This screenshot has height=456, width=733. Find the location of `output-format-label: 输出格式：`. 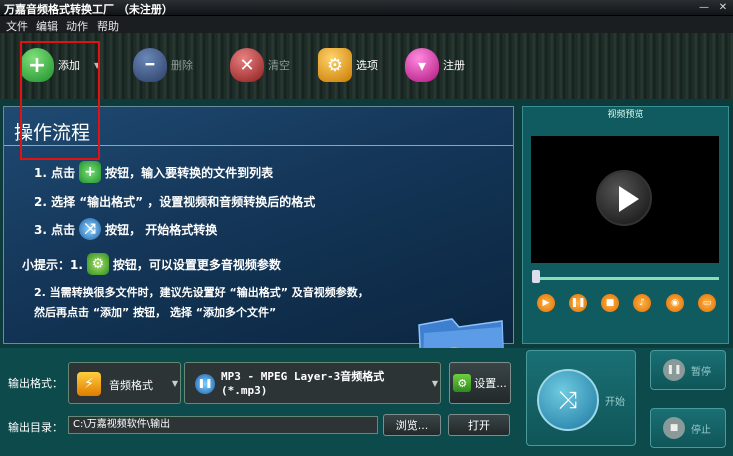

output-format-label: 输出格式： is located at coordinates (35, 383).